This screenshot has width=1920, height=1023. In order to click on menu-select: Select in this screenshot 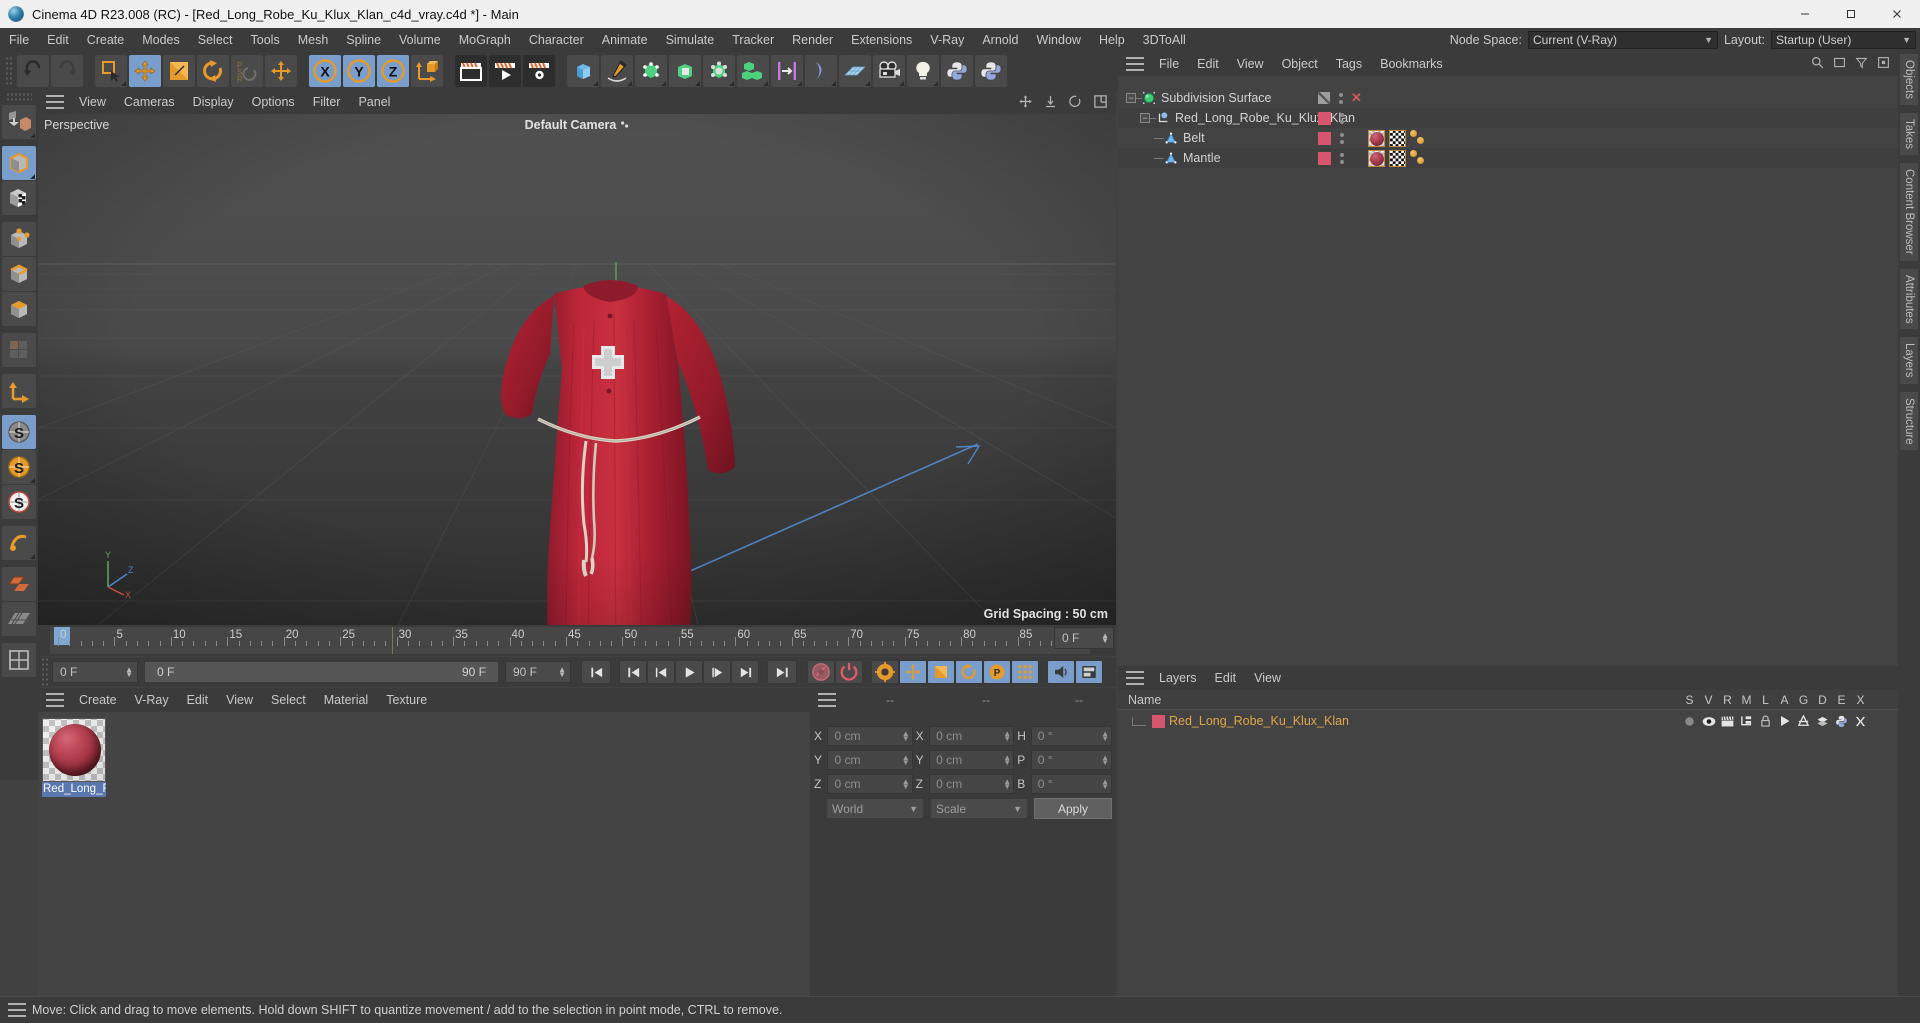, I will do `click(215, 40)`.